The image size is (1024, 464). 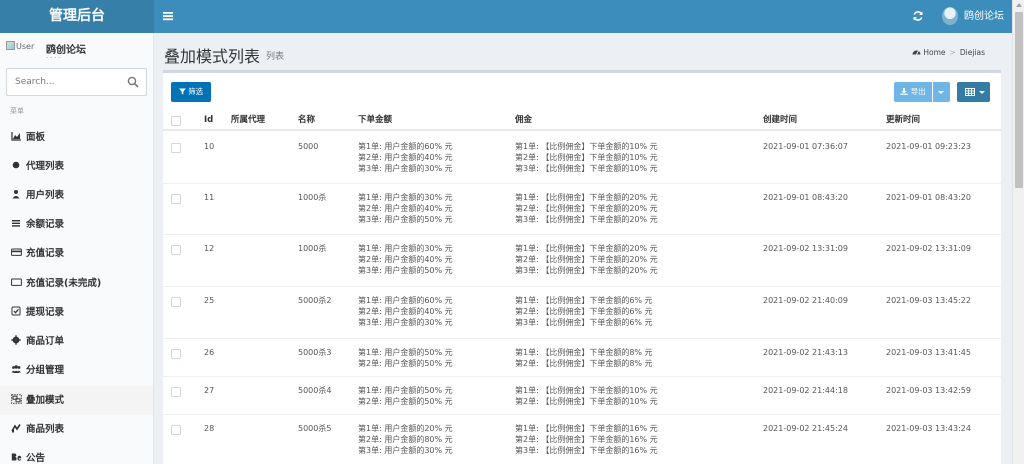 I want to click on column-header-updated: 更新时间, so click(x=903, y=120).